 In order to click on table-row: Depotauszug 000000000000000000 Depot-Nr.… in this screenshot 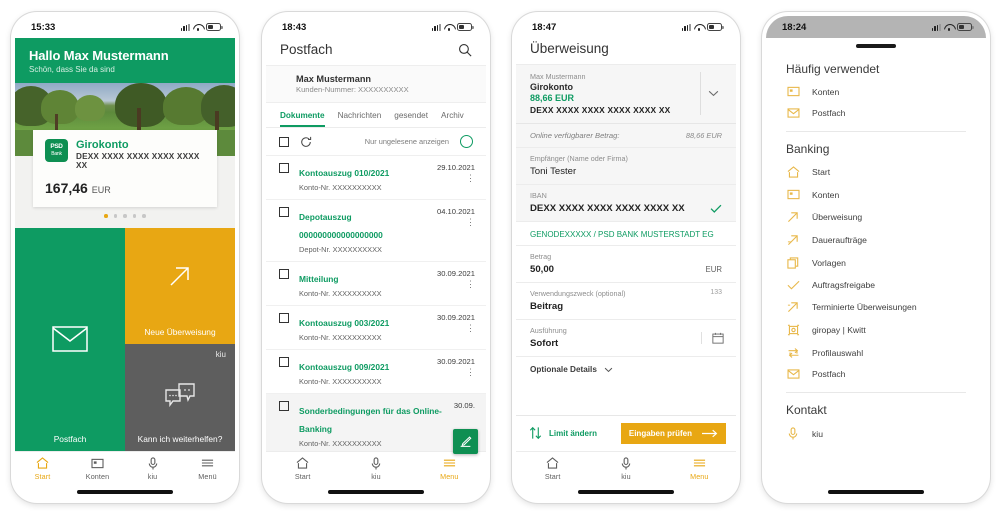, I will do `click(376, 231)`.